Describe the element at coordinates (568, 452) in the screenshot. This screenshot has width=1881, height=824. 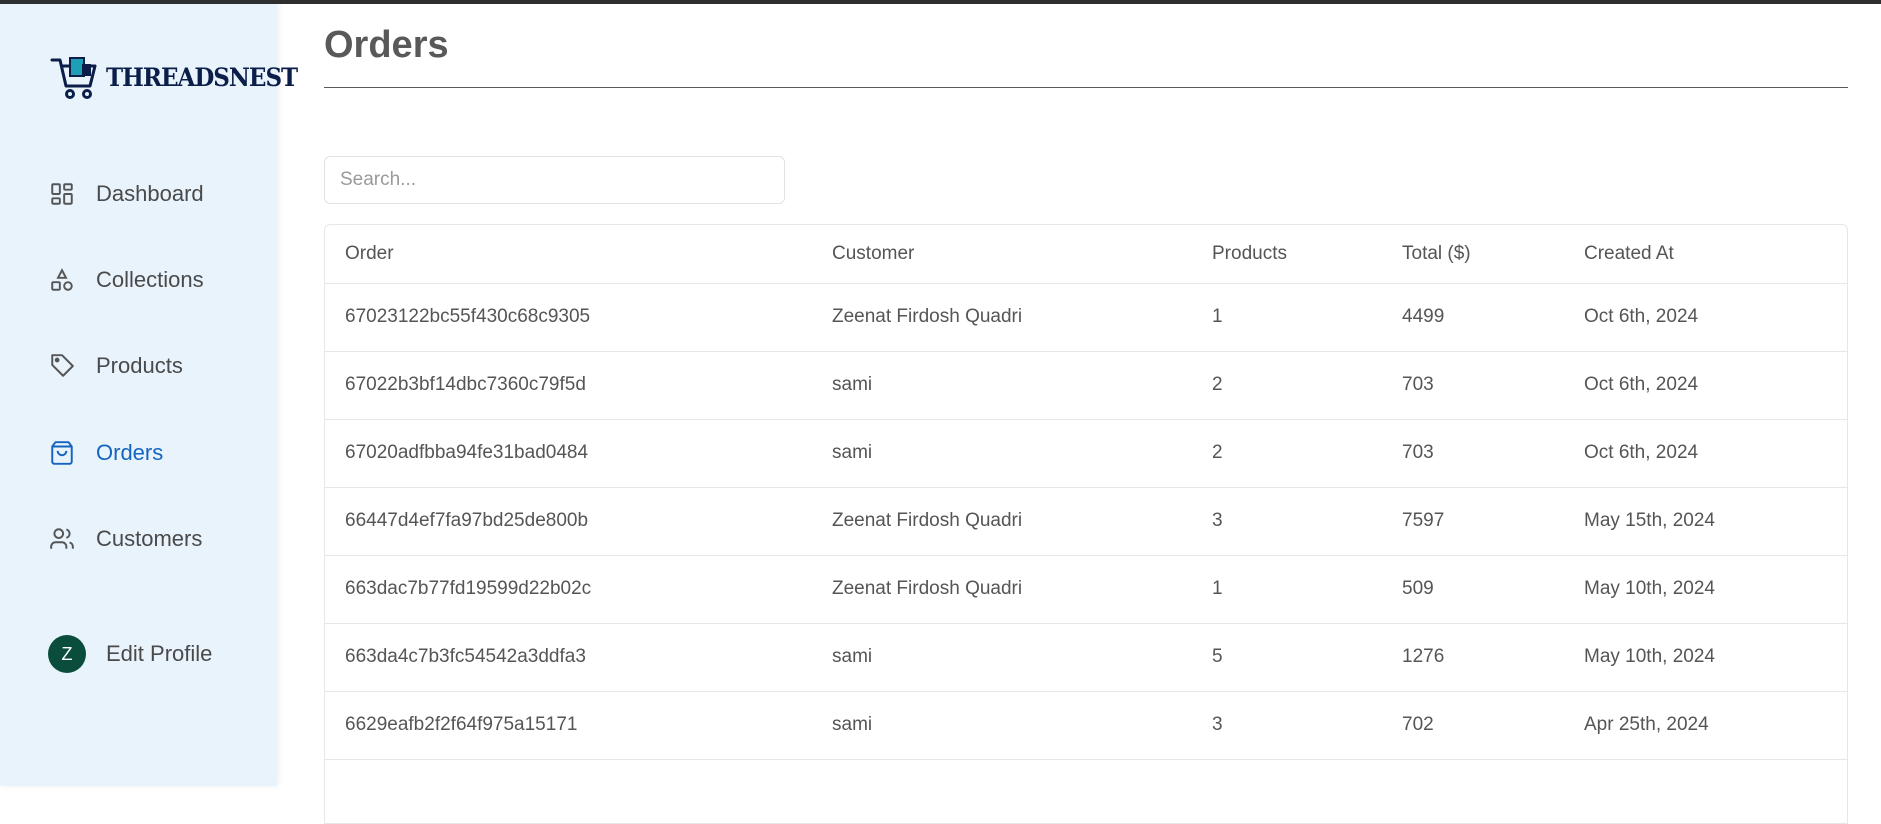
I see `order-id-cell: 67020adfbba94fe31bad0484` at that location.